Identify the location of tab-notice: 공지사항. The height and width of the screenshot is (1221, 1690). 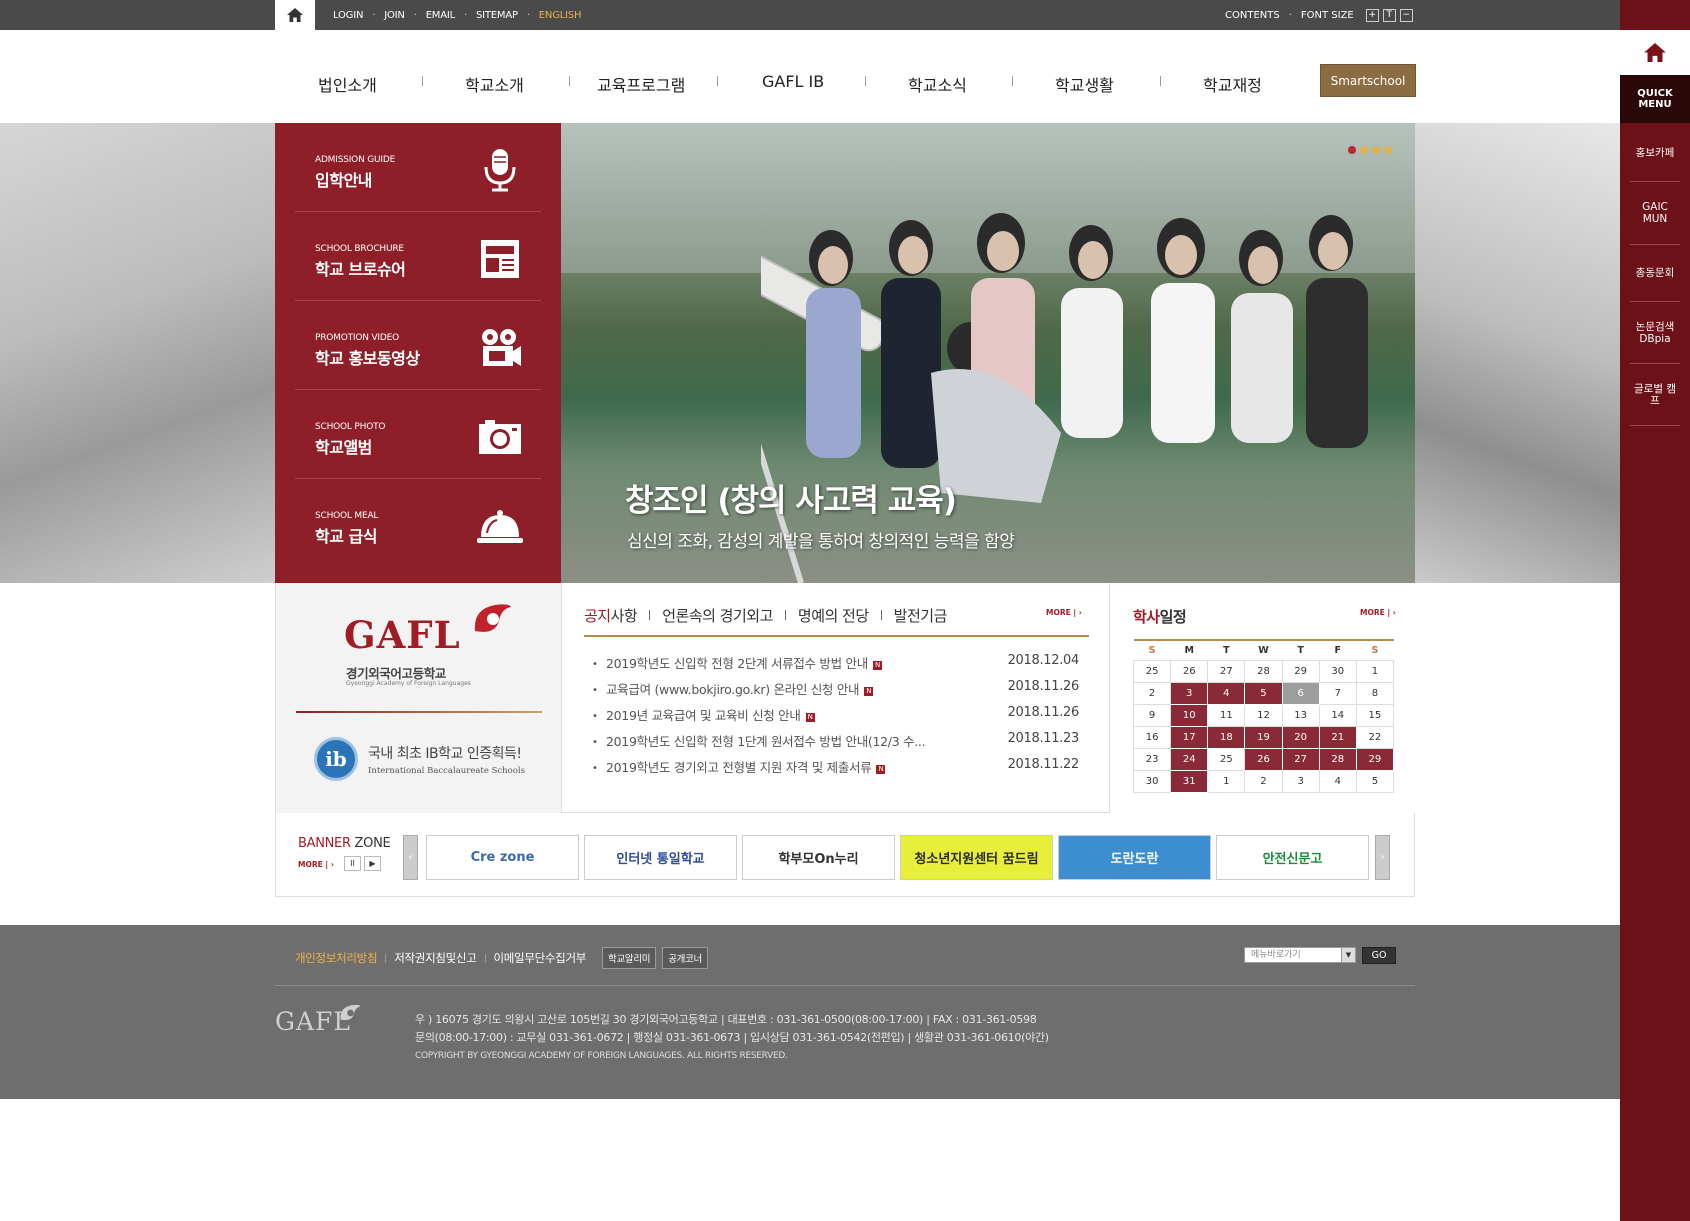
(611, 615).